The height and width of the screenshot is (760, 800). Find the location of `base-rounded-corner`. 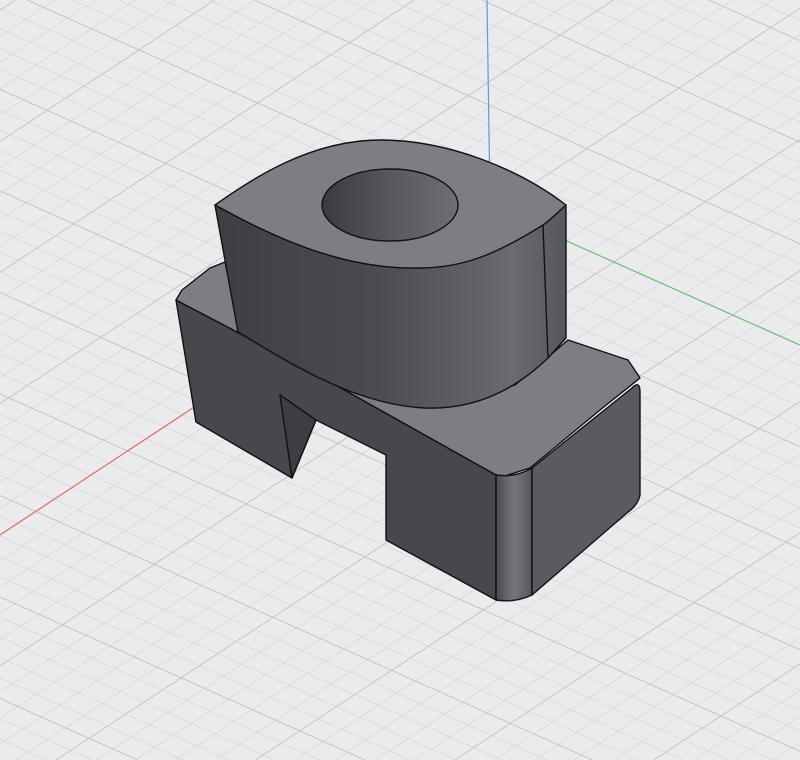

base-rounded-corner is located at coordinates (514, 534).